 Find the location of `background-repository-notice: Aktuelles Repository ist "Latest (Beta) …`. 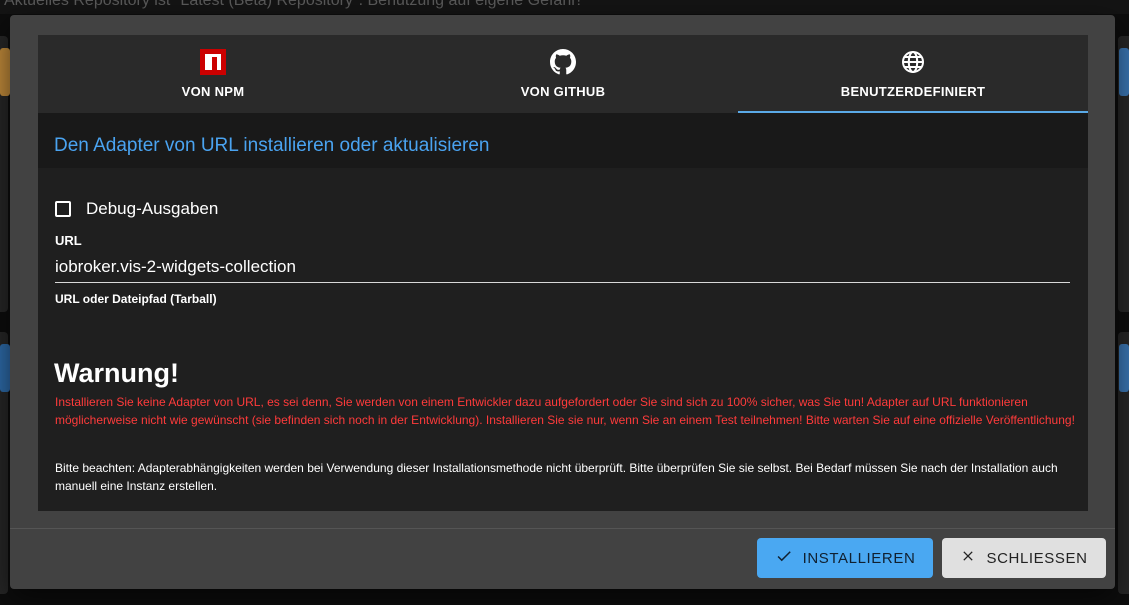

background-repository-notice: Aktuelles Repository ist "Latest (Beta) … is located at coordinates (292, 4).